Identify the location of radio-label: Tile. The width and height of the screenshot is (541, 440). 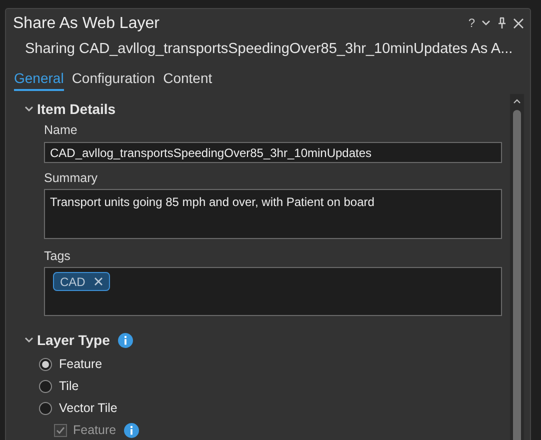
(69, 386).